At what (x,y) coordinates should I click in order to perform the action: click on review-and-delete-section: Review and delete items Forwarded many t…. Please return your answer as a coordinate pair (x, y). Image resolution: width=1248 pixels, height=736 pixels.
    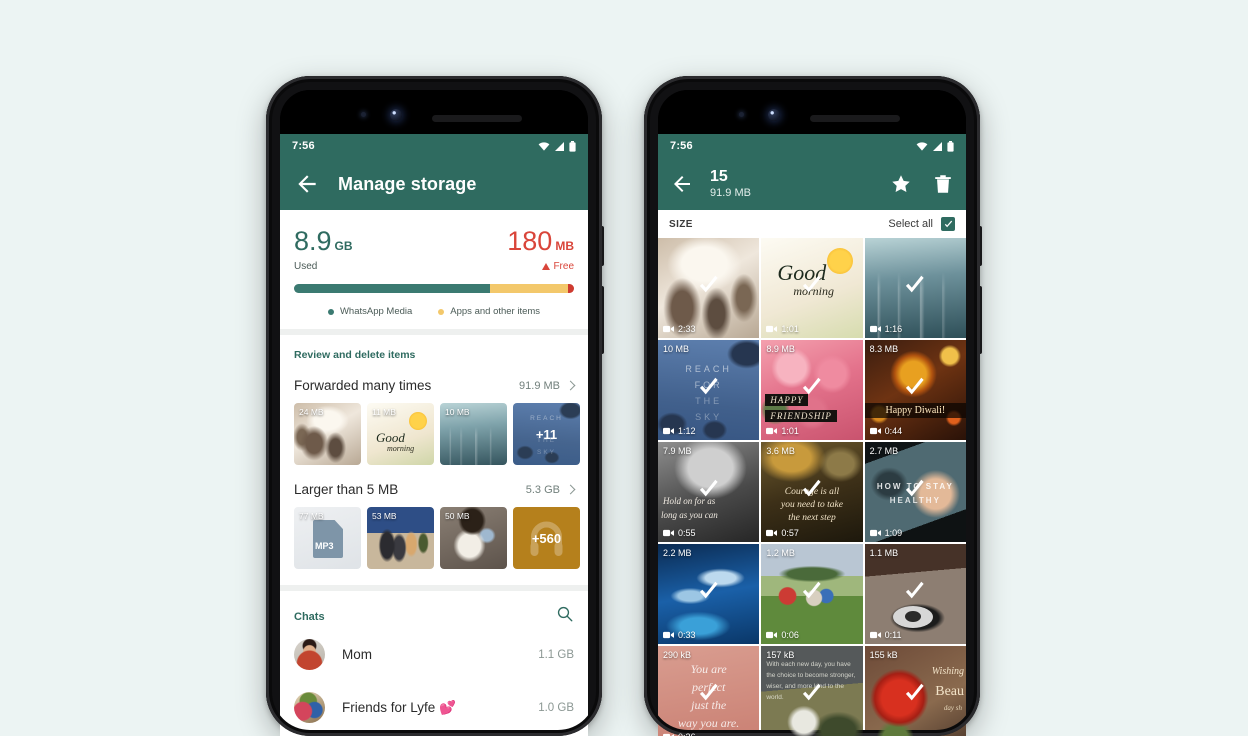
    Looking at the image, I should click on (434, 452).